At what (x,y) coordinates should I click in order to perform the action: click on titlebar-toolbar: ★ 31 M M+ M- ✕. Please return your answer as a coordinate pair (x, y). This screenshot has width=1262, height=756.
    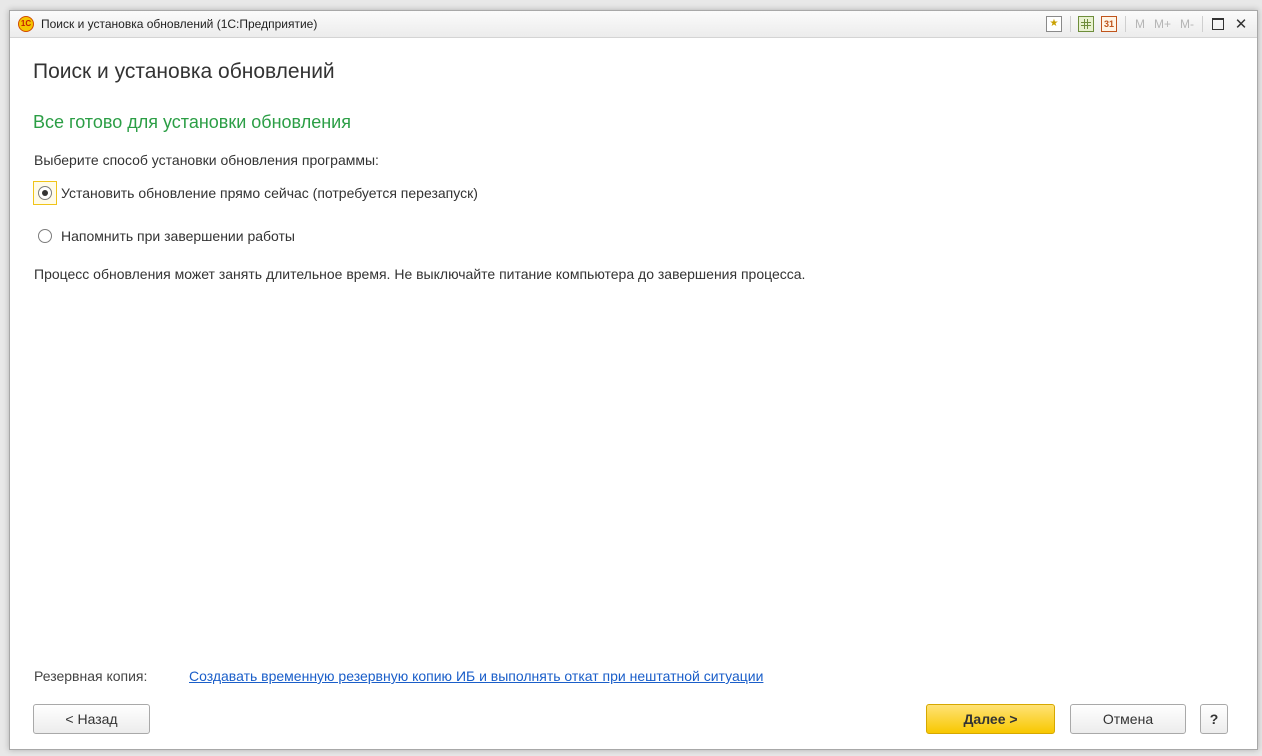
    Looking at the image, I should click on (1144, 24).